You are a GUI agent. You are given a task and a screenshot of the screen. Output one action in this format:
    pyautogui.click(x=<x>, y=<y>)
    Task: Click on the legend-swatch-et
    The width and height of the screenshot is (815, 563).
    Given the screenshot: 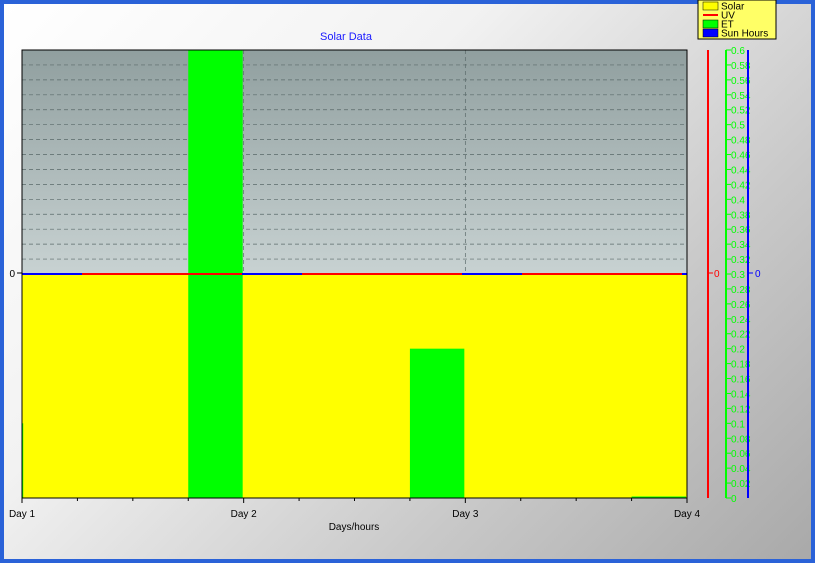 What is the action you would take?
    pyautogui.click(x=710, y=24)
    